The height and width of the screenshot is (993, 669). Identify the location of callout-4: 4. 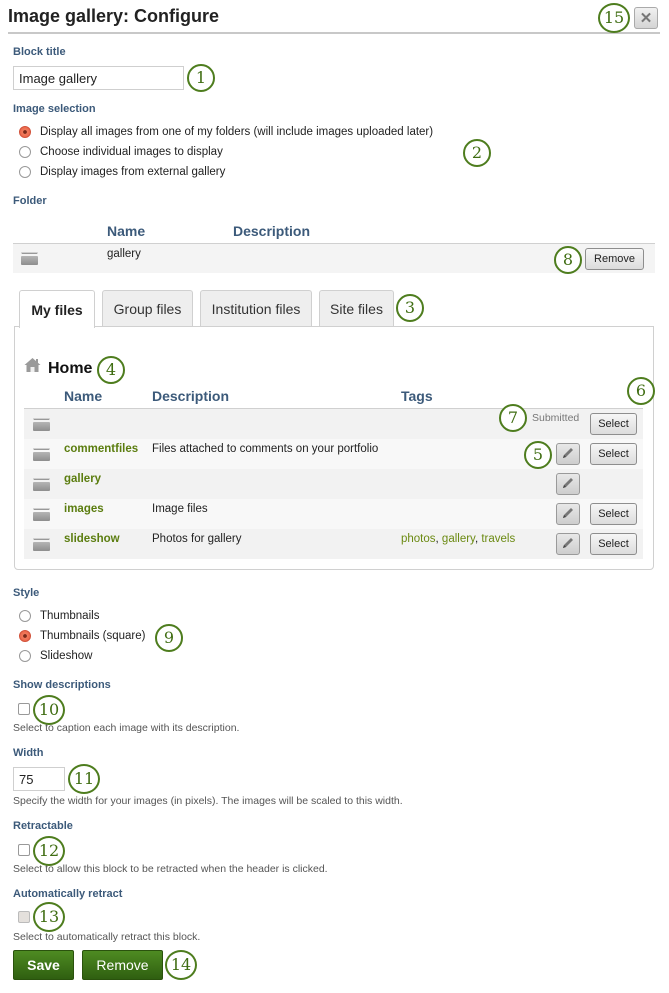
(111, 370).